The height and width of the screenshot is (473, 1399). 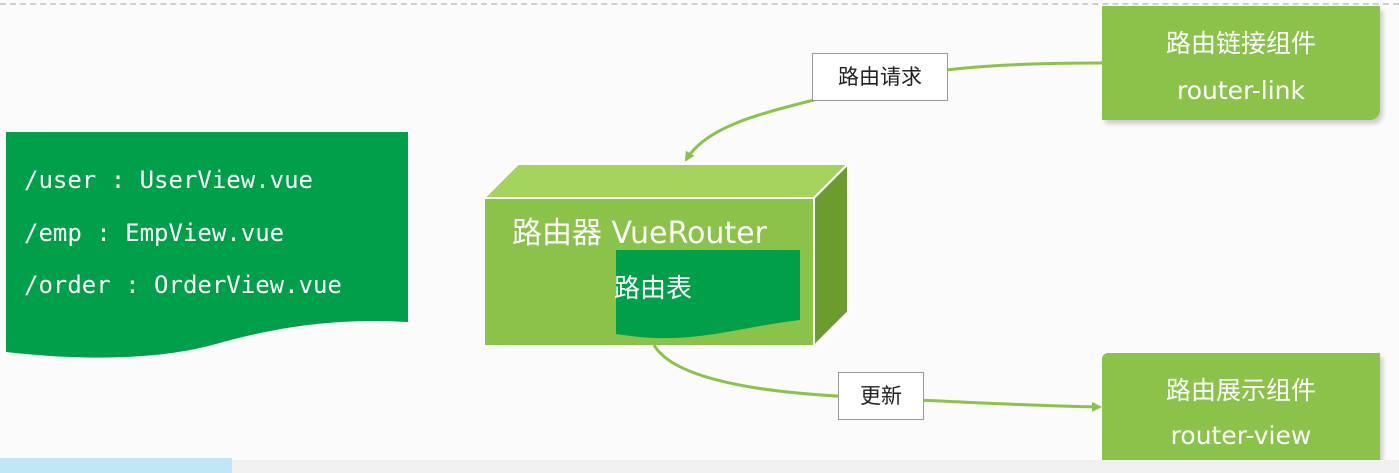 What do you see at coordinates (1241, 435) in the screenshot?
I see `router-view-name: router-view` at bounding box center [1241, 435].